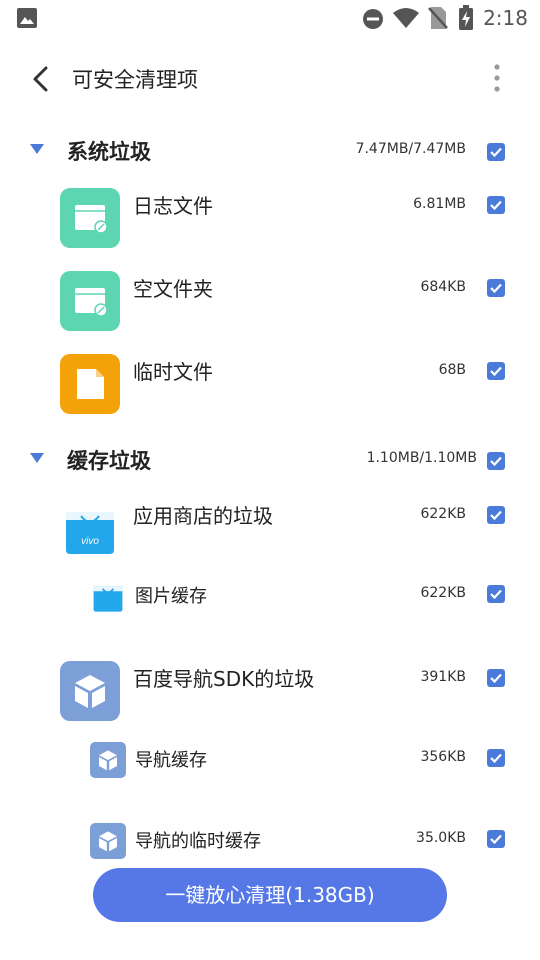  I want to click on item-label: 导航缓存, so click(171, 760).